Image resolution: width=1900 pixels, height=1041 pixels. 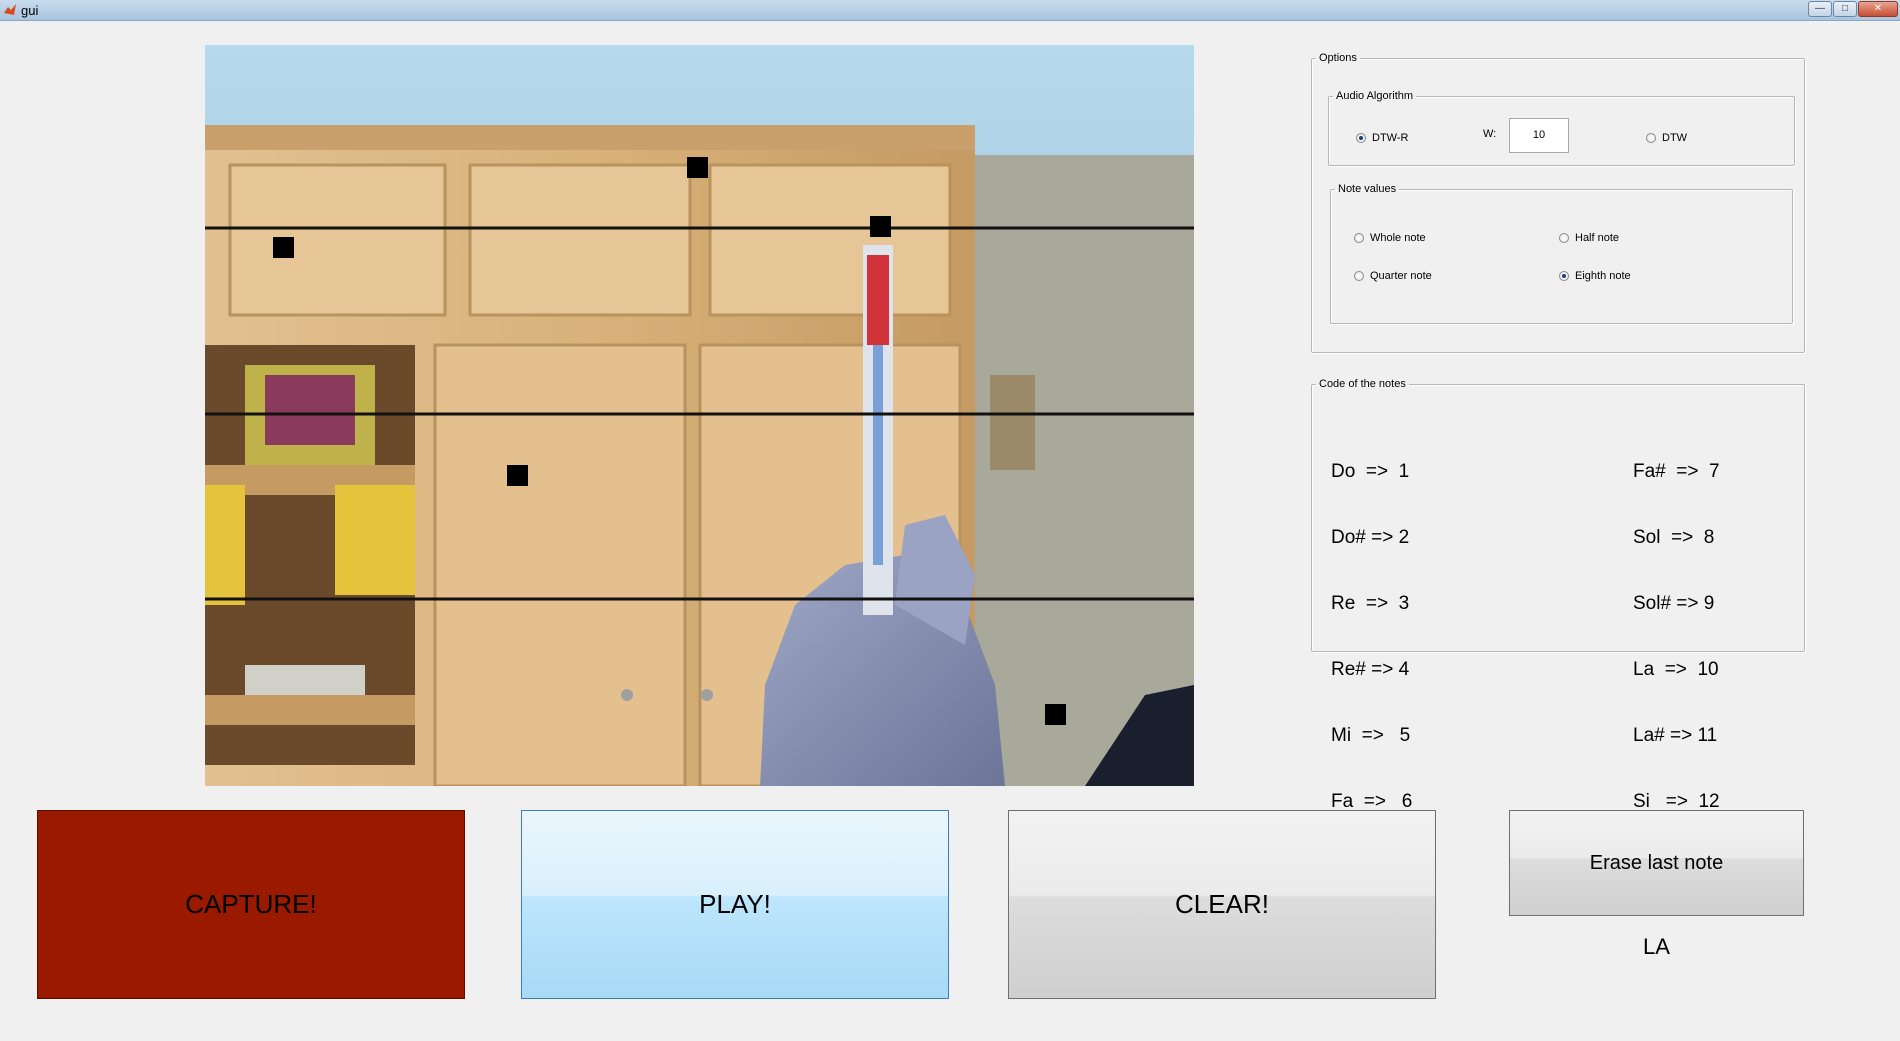 I want to click on note-values-group: Note values, so click(x=1561, y=253).